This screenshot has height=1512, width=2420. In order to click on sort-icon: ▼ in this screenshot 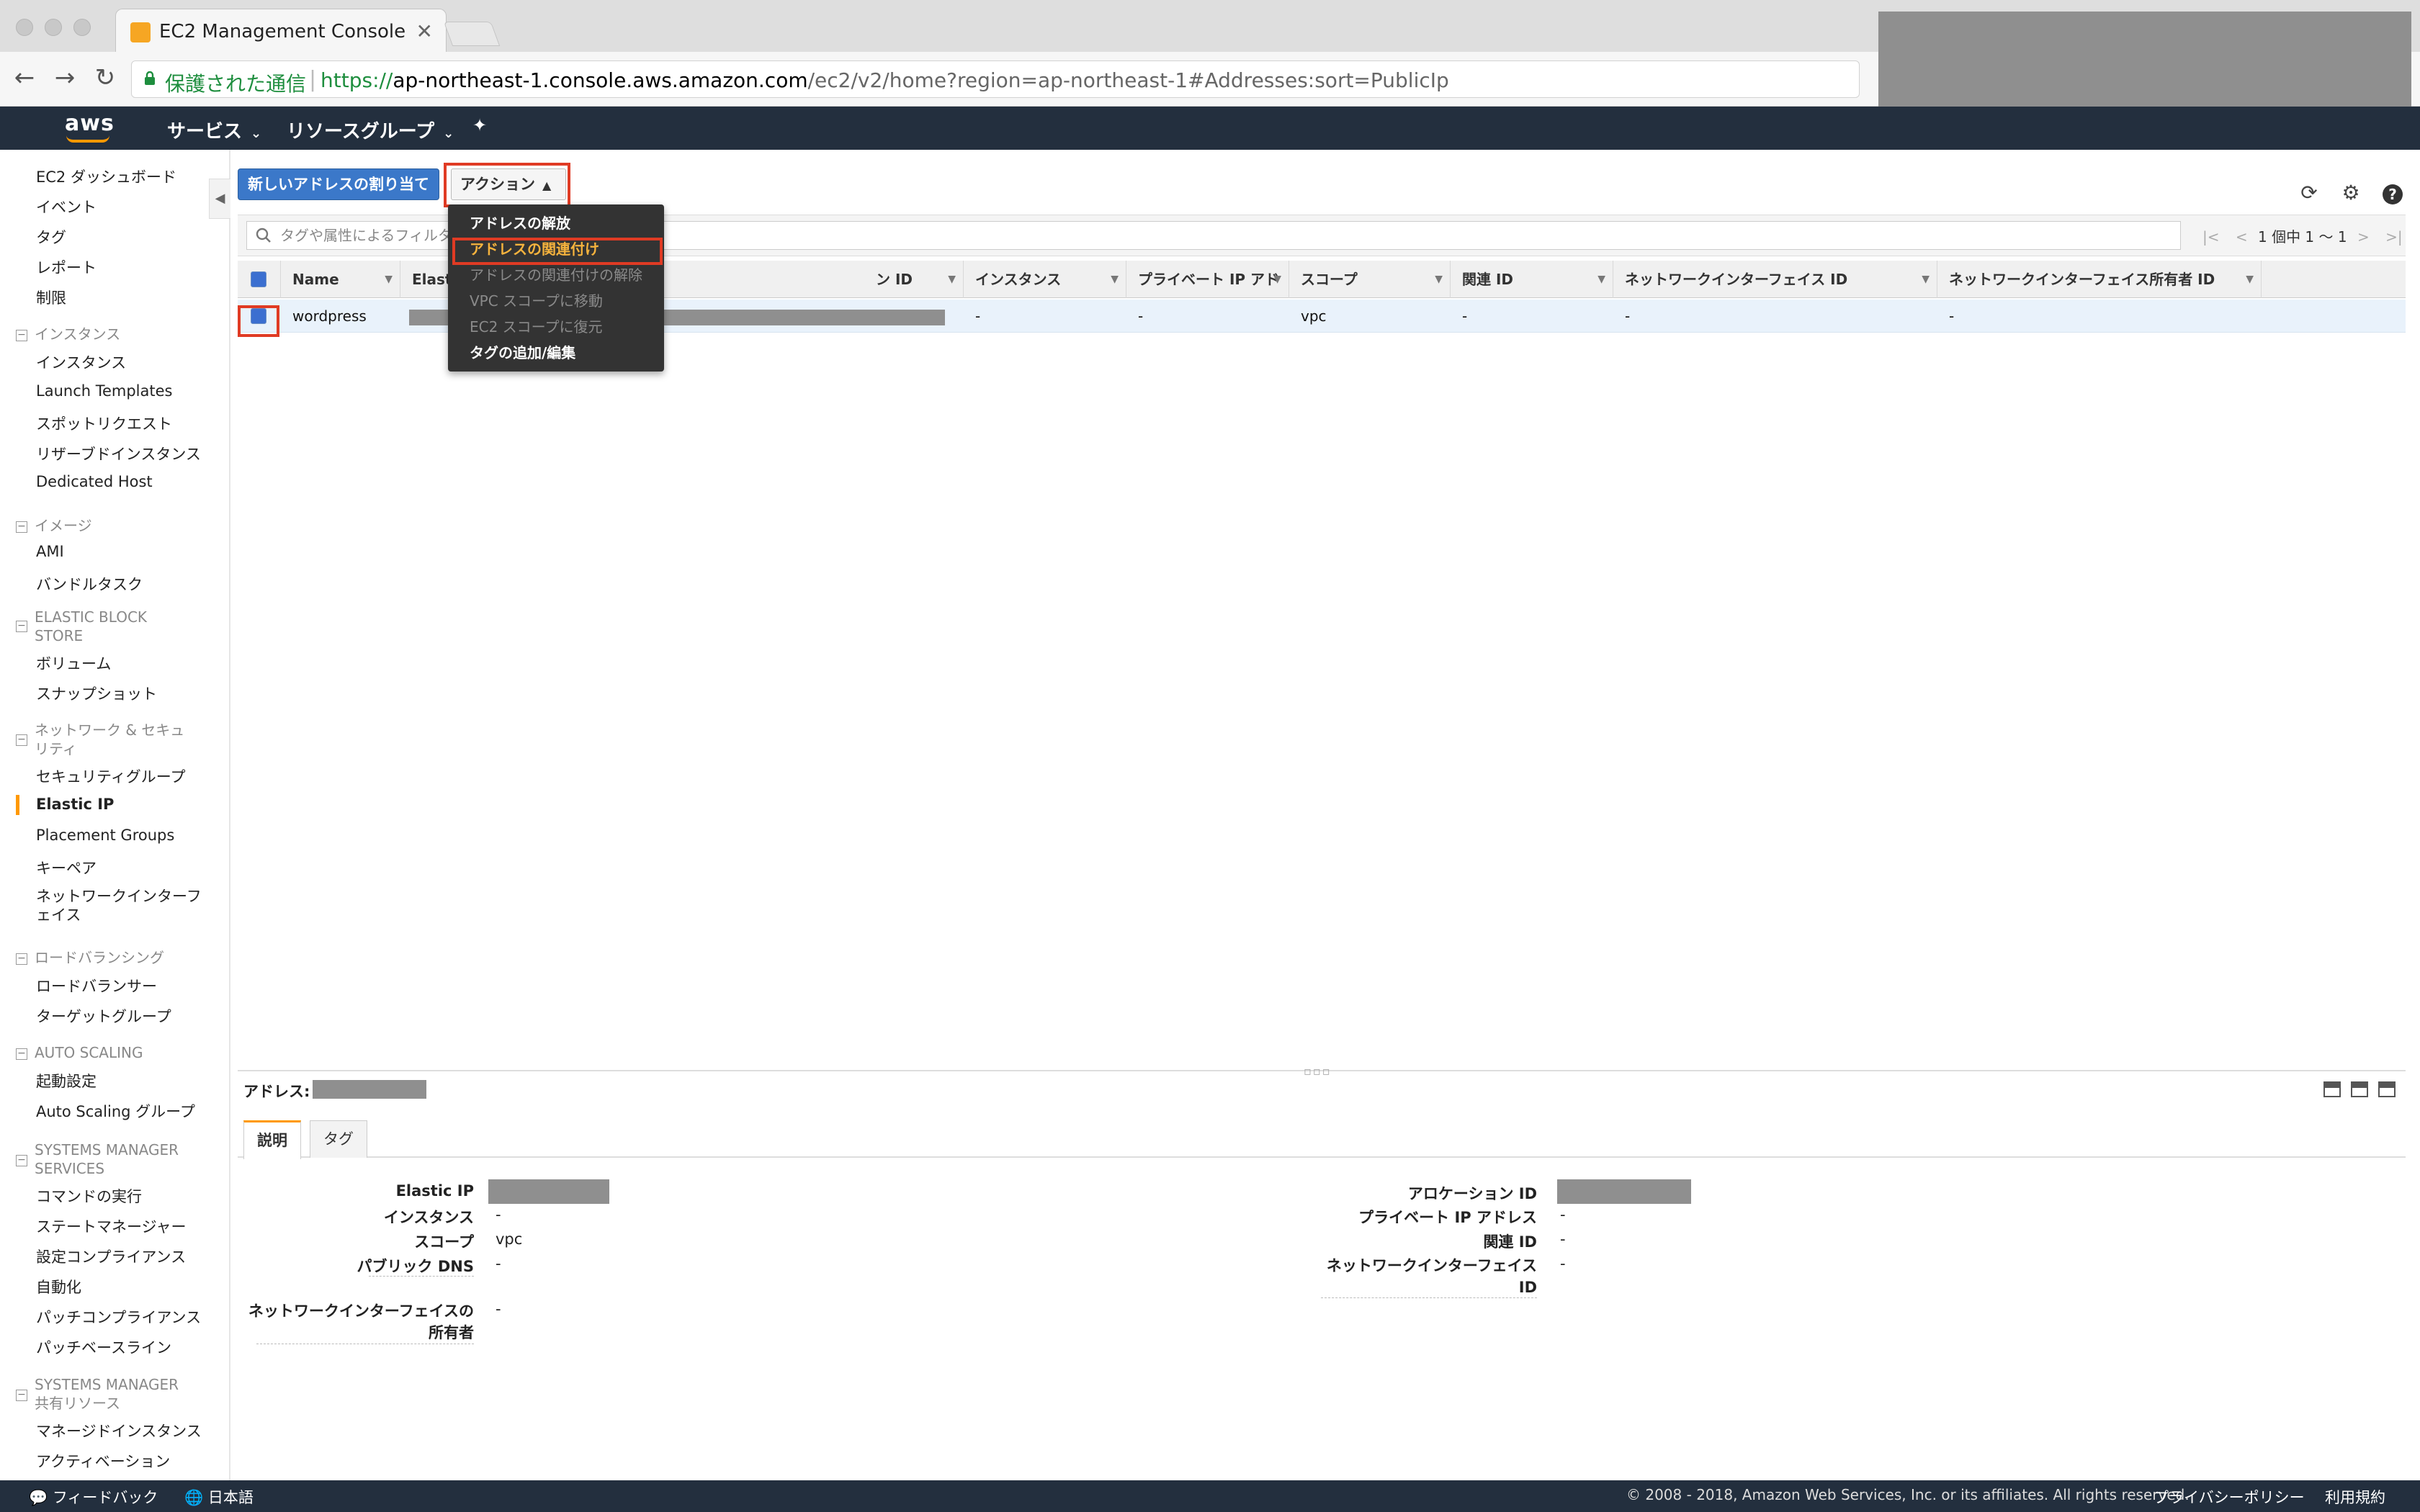, I will do `click(952, 279)`.